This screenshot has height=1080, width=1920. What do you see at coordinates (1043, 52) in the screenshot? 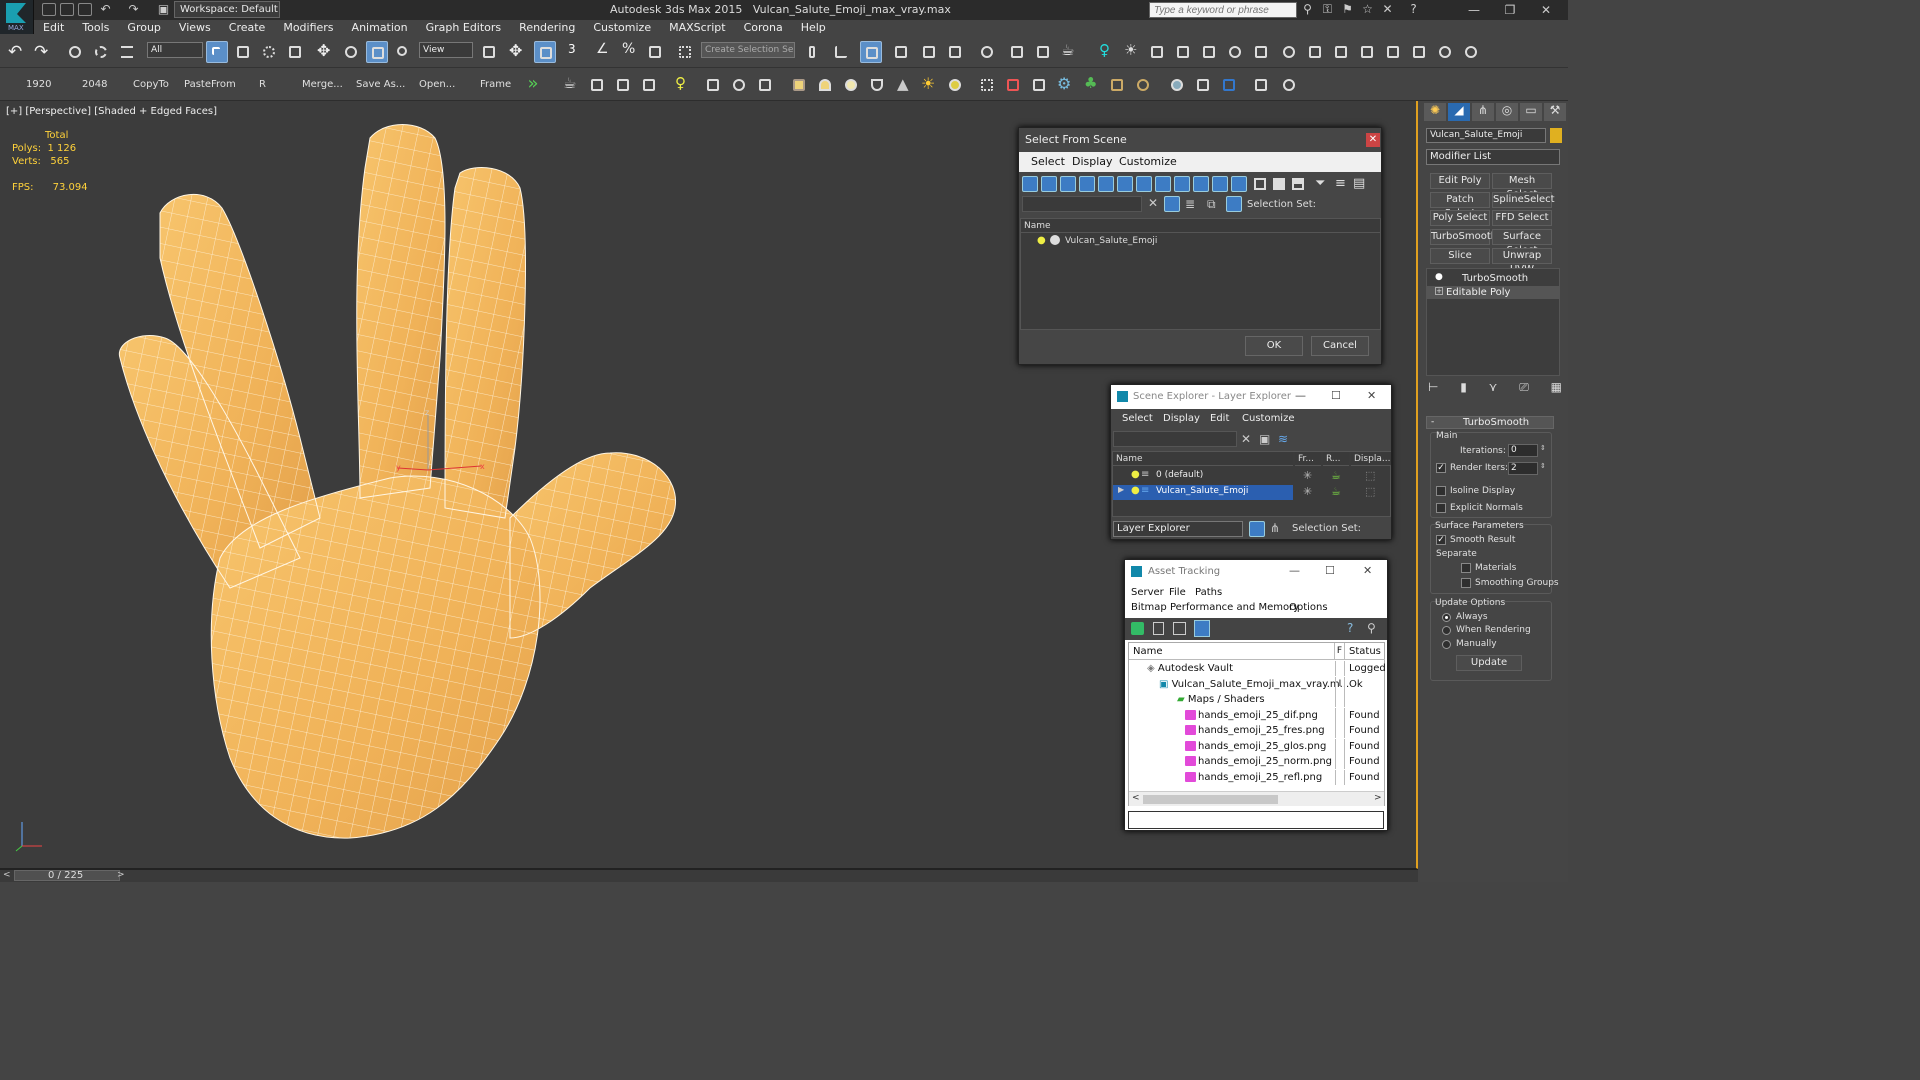
I see `rendered-frame-window-icon` at bounding box center [1043, 52].